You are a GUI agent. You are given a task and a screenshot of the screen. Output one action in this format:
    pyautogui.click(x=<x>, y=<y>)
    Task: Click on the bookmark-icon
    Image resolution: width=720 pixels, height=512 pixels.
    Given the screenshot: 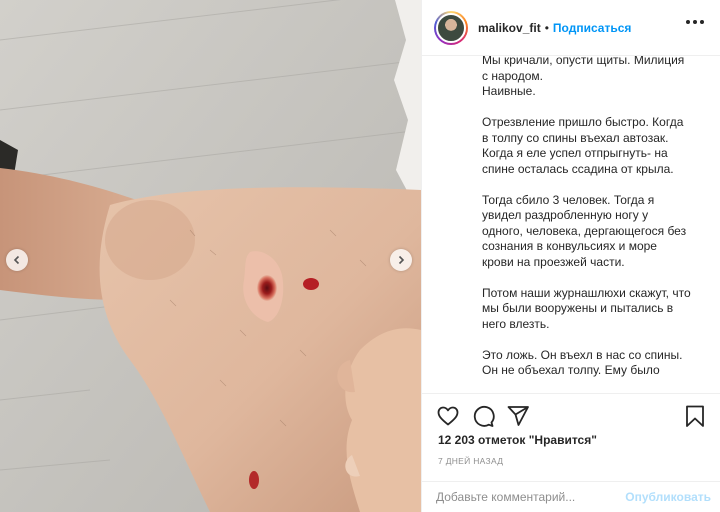 What is the action you would take?
    pyautogui.click(x=695, y=416)
    